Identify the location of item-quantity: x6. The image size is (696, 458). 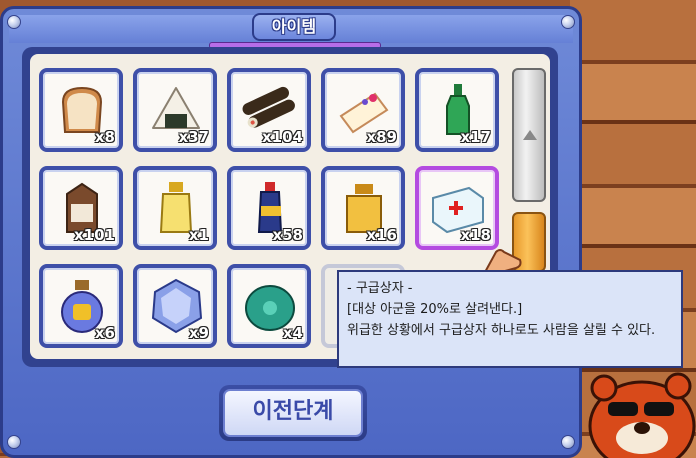
(104, 333).